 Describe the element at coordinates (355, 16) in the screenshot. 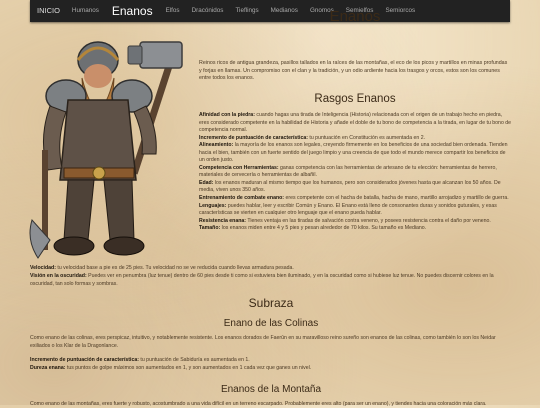

I see `page-title: Enanos` at that location.